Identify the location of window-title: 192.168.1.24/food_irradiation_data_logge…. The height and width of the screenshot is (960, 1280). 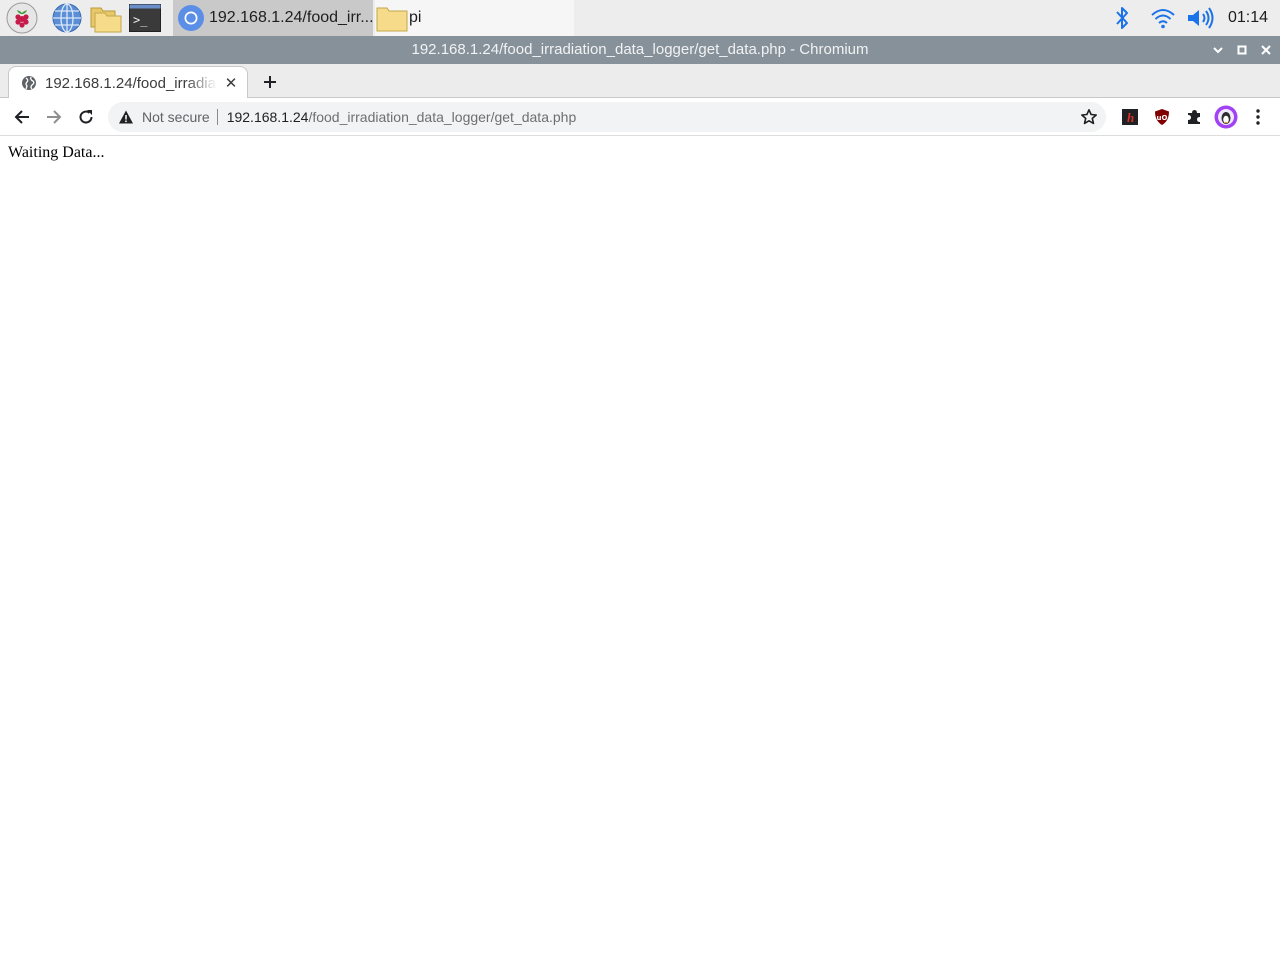
(640, 49).